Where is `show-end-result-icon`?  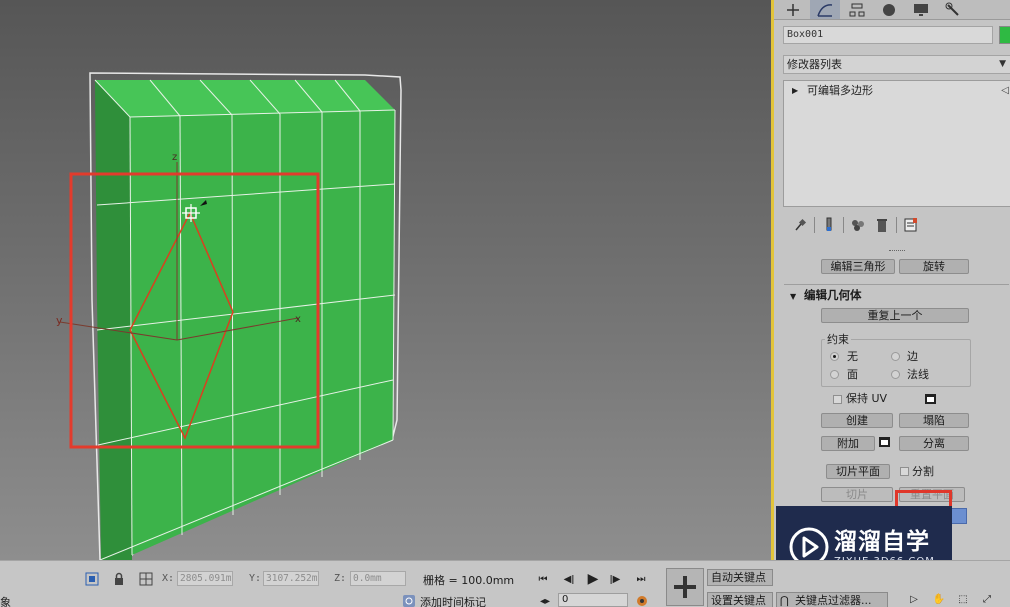
show-end-result-icon is located at coordinates (829, 225).